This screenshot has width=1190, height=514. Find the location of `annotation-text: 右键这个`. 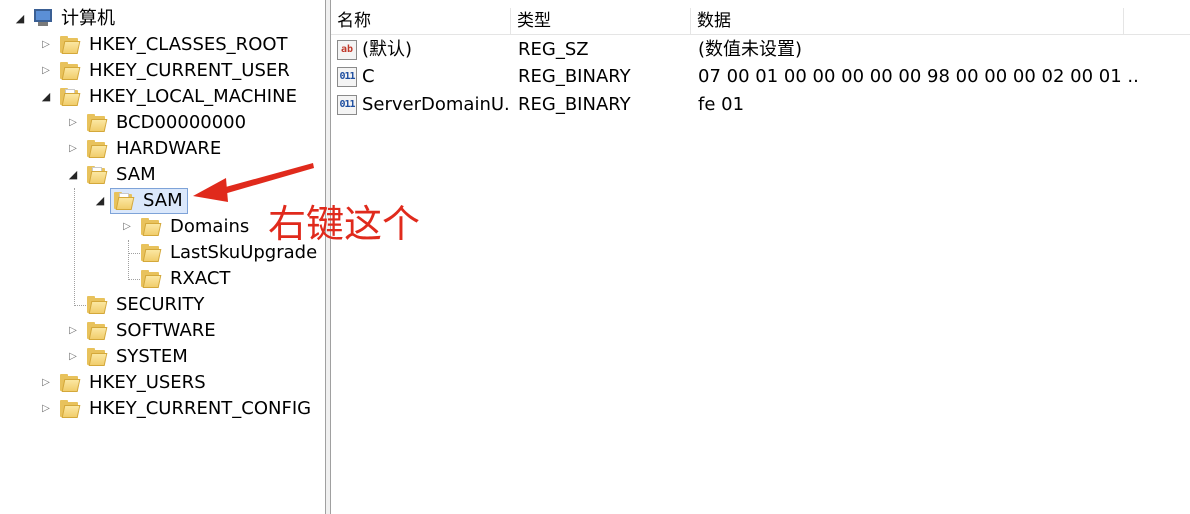

annotation-text: 右键这个 is located at coordinates (344, 224).